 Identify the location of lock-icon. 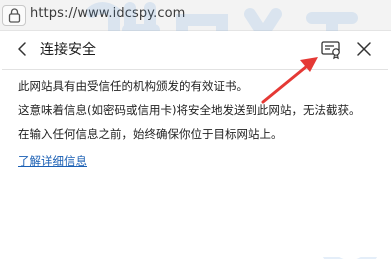
(14, 15).